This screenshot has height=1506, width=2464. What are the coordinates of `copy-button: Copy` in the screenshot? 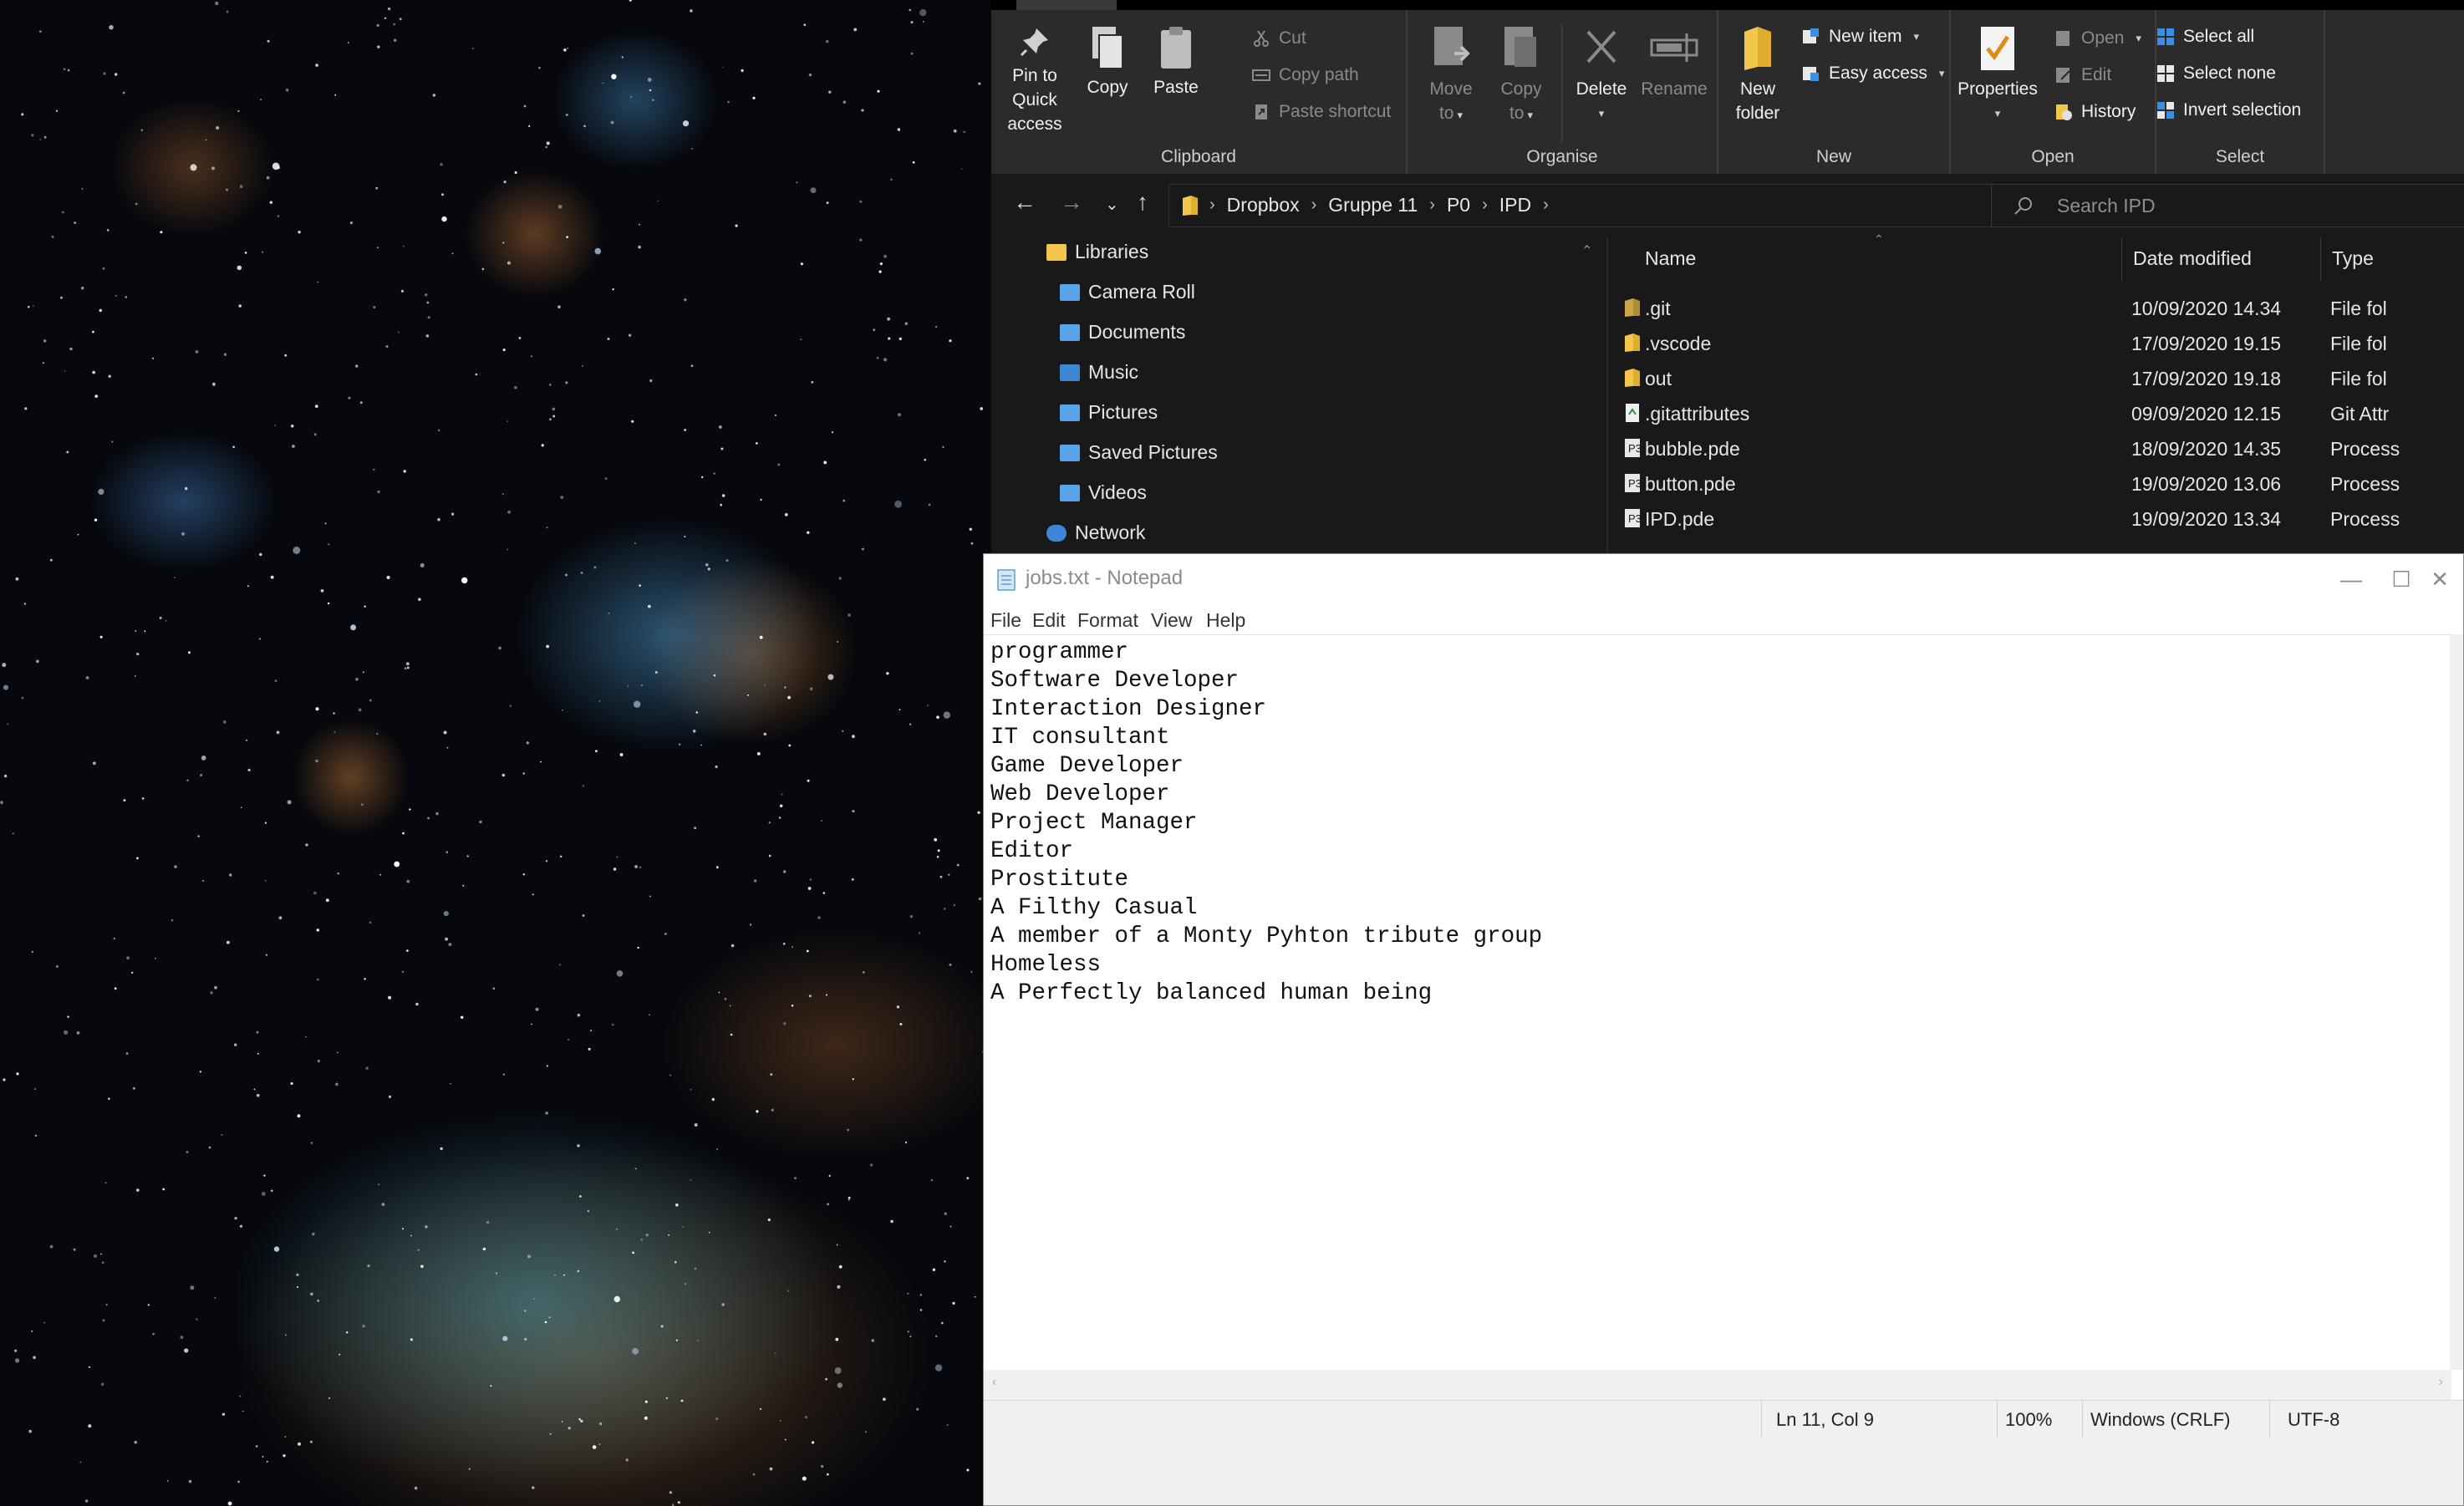 It's located at (1107, 62).